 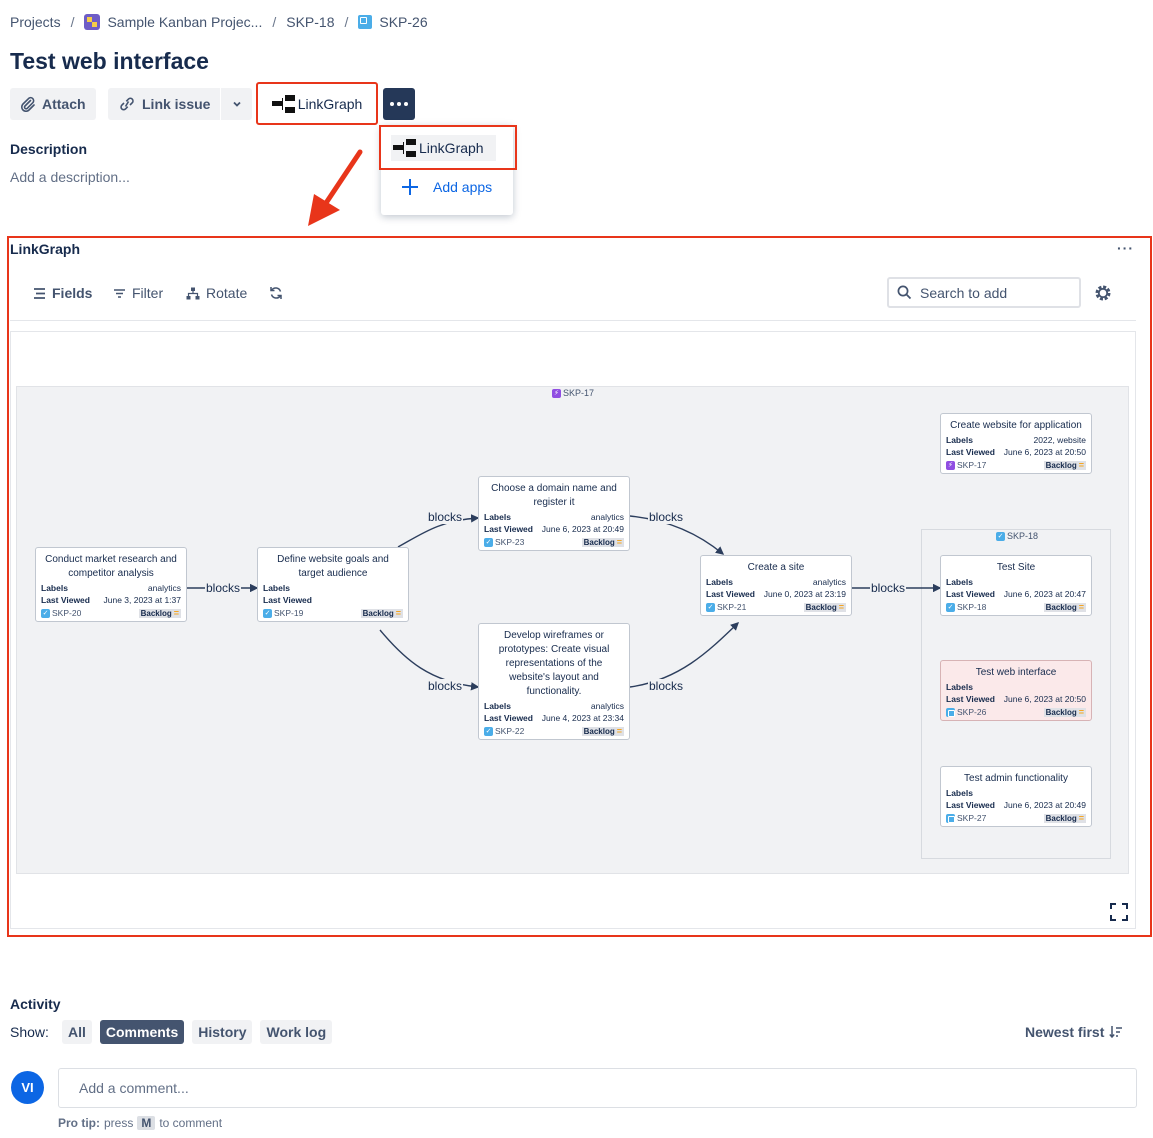 What do you see at coordinates (27, 1087) in the screenshot?
I see `avatar: VI` at bounding box center [27, 1087].